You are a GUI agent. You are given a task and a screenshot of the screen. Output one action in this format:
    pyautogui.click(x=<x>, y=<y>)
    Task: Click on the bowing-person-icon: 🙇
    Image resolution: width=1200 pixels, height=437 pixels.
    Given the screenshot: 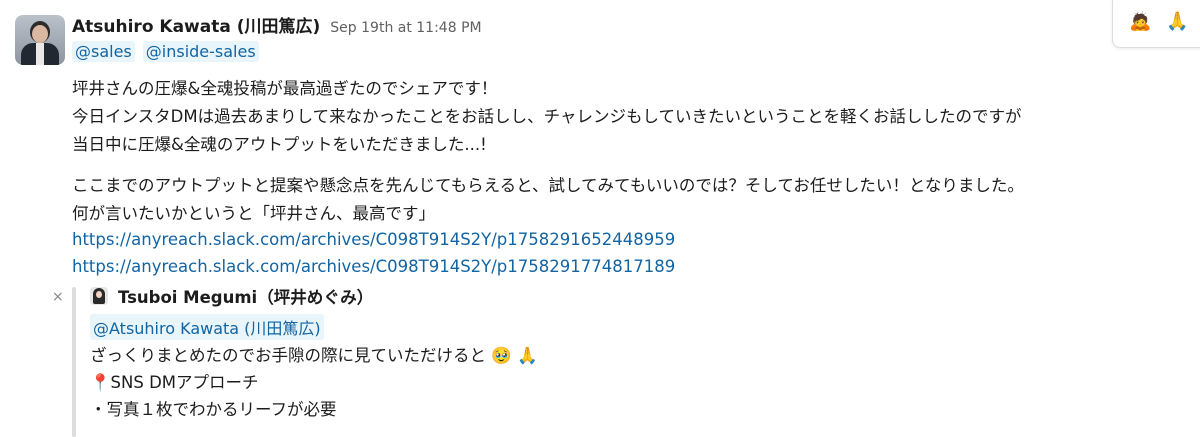 What is the action you would take?
    pyautogui.click(x=1140, y=22)
    